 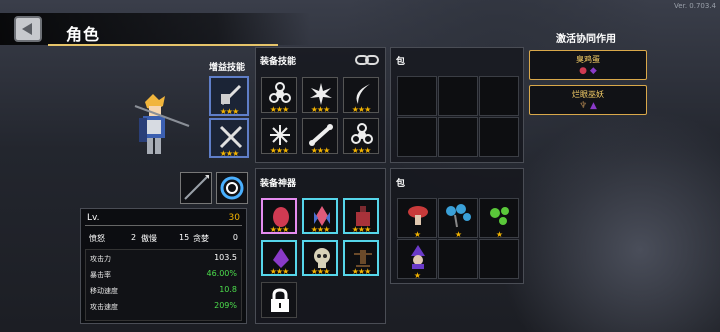 What do you see at coordinates (278, 184) in the screenshot?
I see `equip-artifact-label: 装备神器` at bounding box center [278, 184].